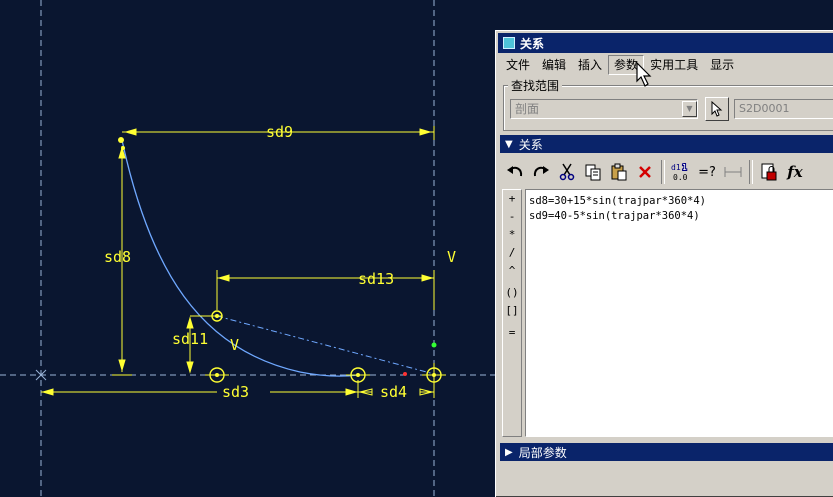 Image resolution: width=833 pixels, height=497 pixels. What do you see at coordinates (783, 109) in the screenshot?
I see `reference-field: S2D0001` at bounding box center [783, 109].